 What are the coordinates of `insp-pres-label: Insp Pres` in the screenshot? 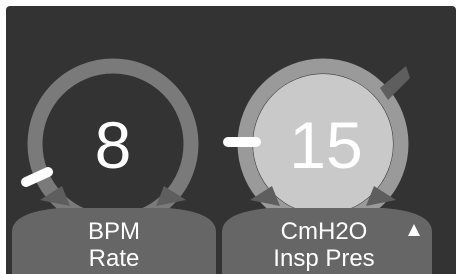 It's located at (323, 258).